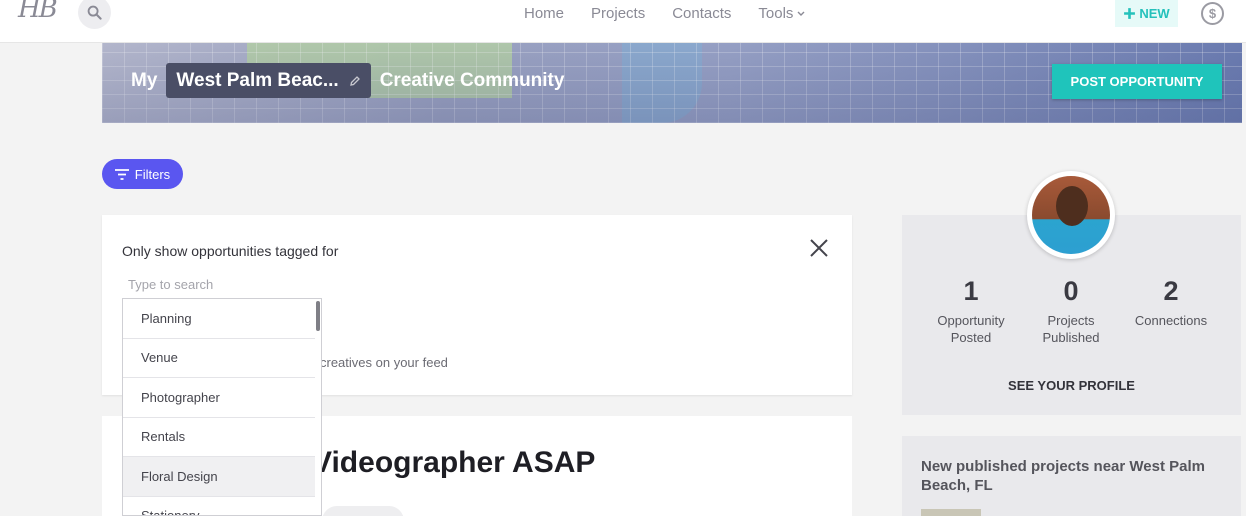 This screenshot has width=1246, height=516. What do you see at coordinates (1071, 311) in the screenshot?
I see `stat-projects-published: 0 Projects Published` at bounding box center [1071, 311].